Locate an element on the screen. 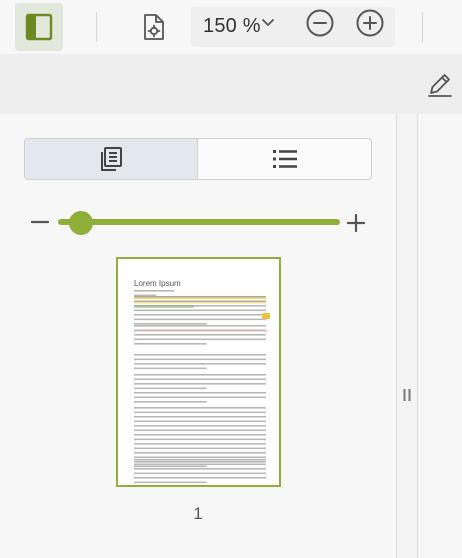 Image resolution: width=462 pixels, height=558 pixels. zoom-in-button is located at coordinates (370, 23).